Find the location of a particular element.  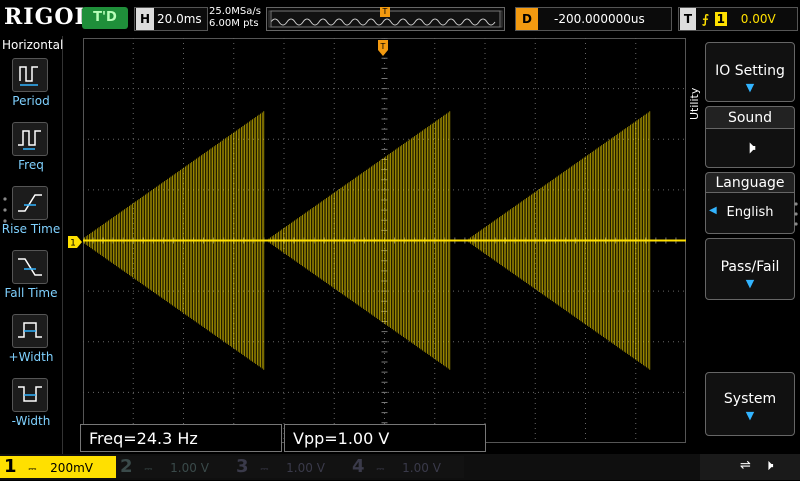

measure-freq-button: Freq is located at coordinates (31, 154).